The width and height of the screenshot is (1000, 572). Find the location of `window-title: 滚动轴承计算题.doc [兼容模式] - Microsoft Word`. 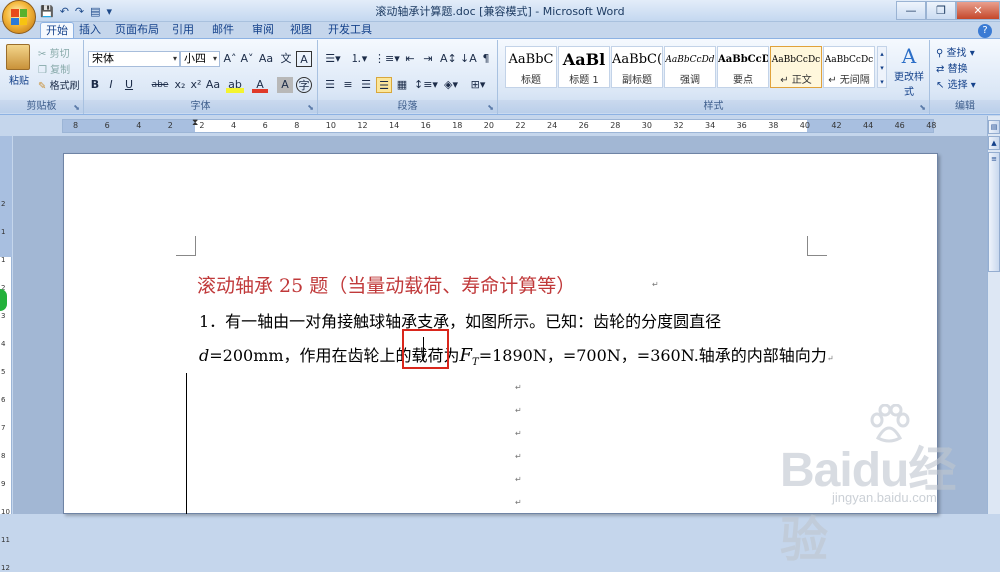

window-title: 滚动轴承计算题.doc [兼容模式] - Microsoft Word is located at coordinates (500, 11).